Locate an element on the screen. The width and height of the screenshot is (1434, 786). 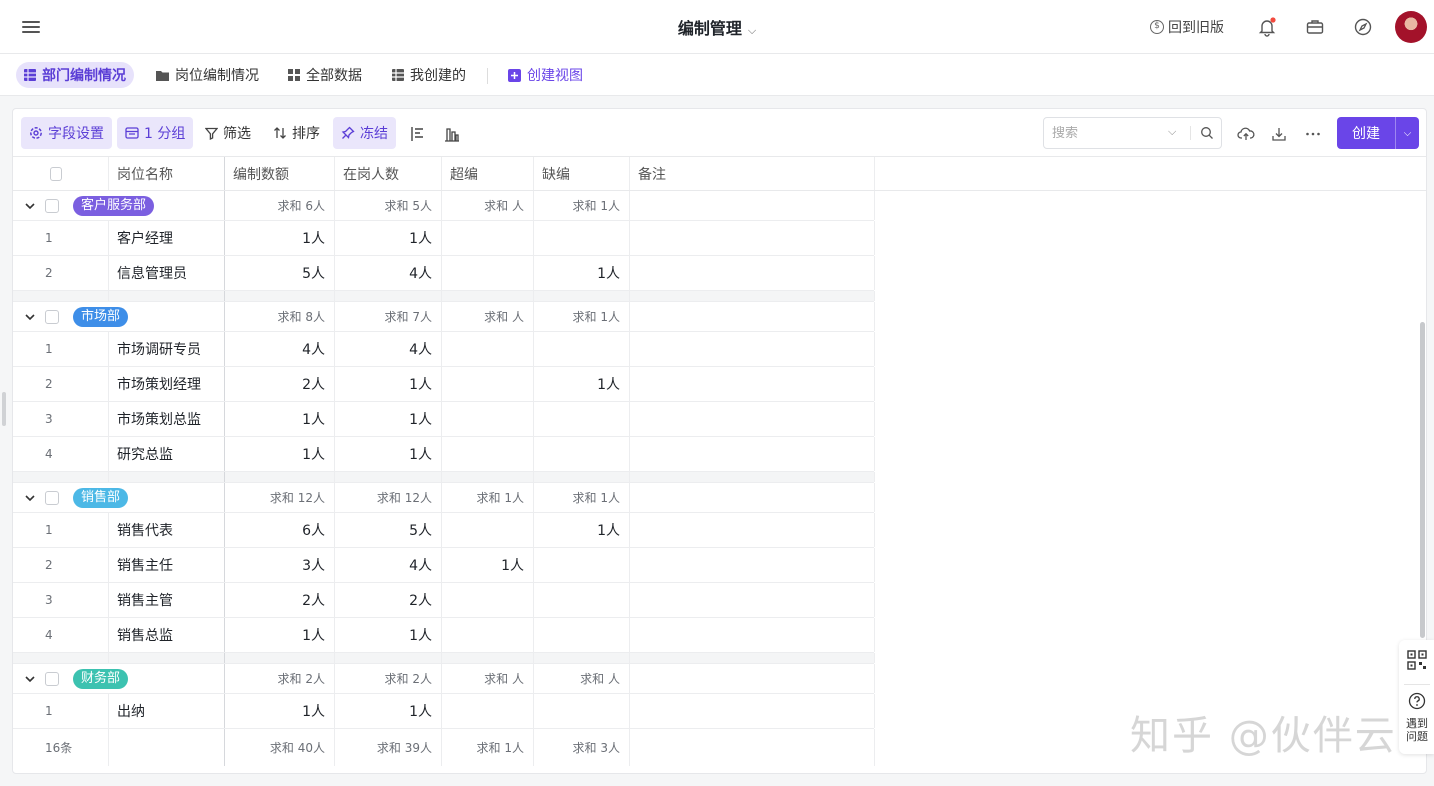
post-name-cell: 出纳 is located at coordinates (166, 711).